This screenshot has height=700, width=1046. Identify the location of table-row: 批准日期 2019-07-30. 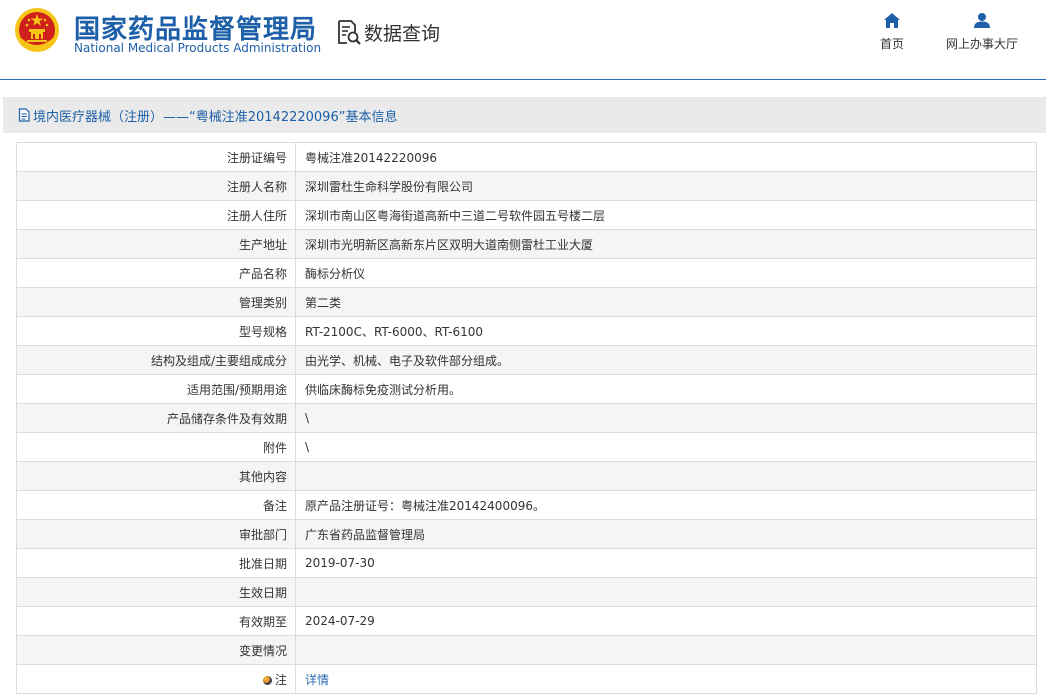
(526, 563).